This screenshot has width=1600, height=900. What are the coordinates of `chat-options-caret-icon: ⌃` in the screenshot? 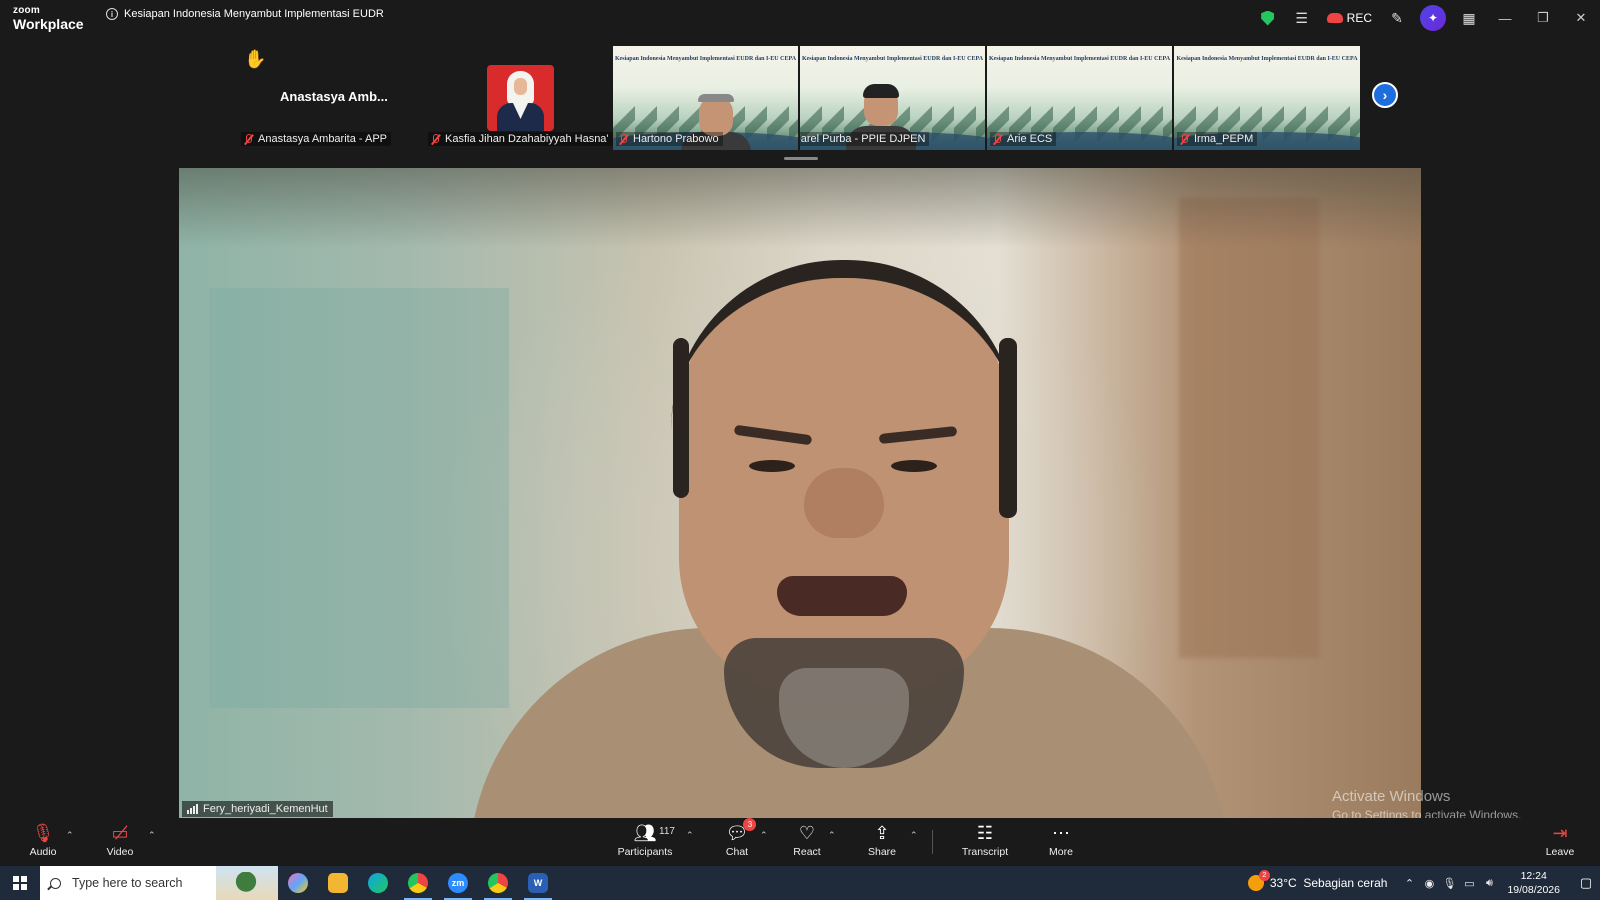 It's located at (764, 835).